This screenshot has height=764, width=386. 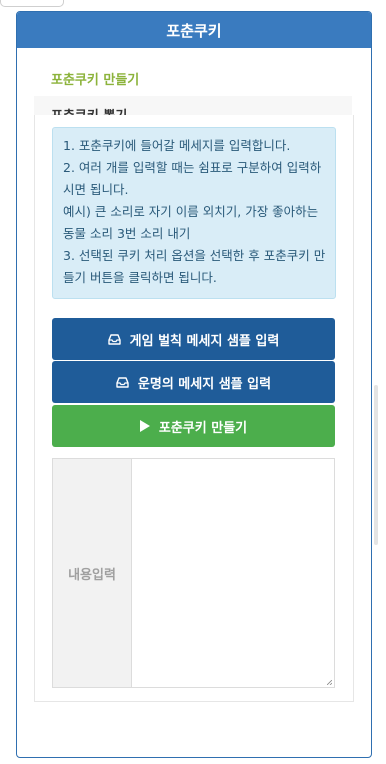 What do you see at coordinates (204, 341) in the screenshot?
I see `game-penalty-sample-label: 게임 벌칙 메세지 샘플 입력` at bounding box center [204, 341].